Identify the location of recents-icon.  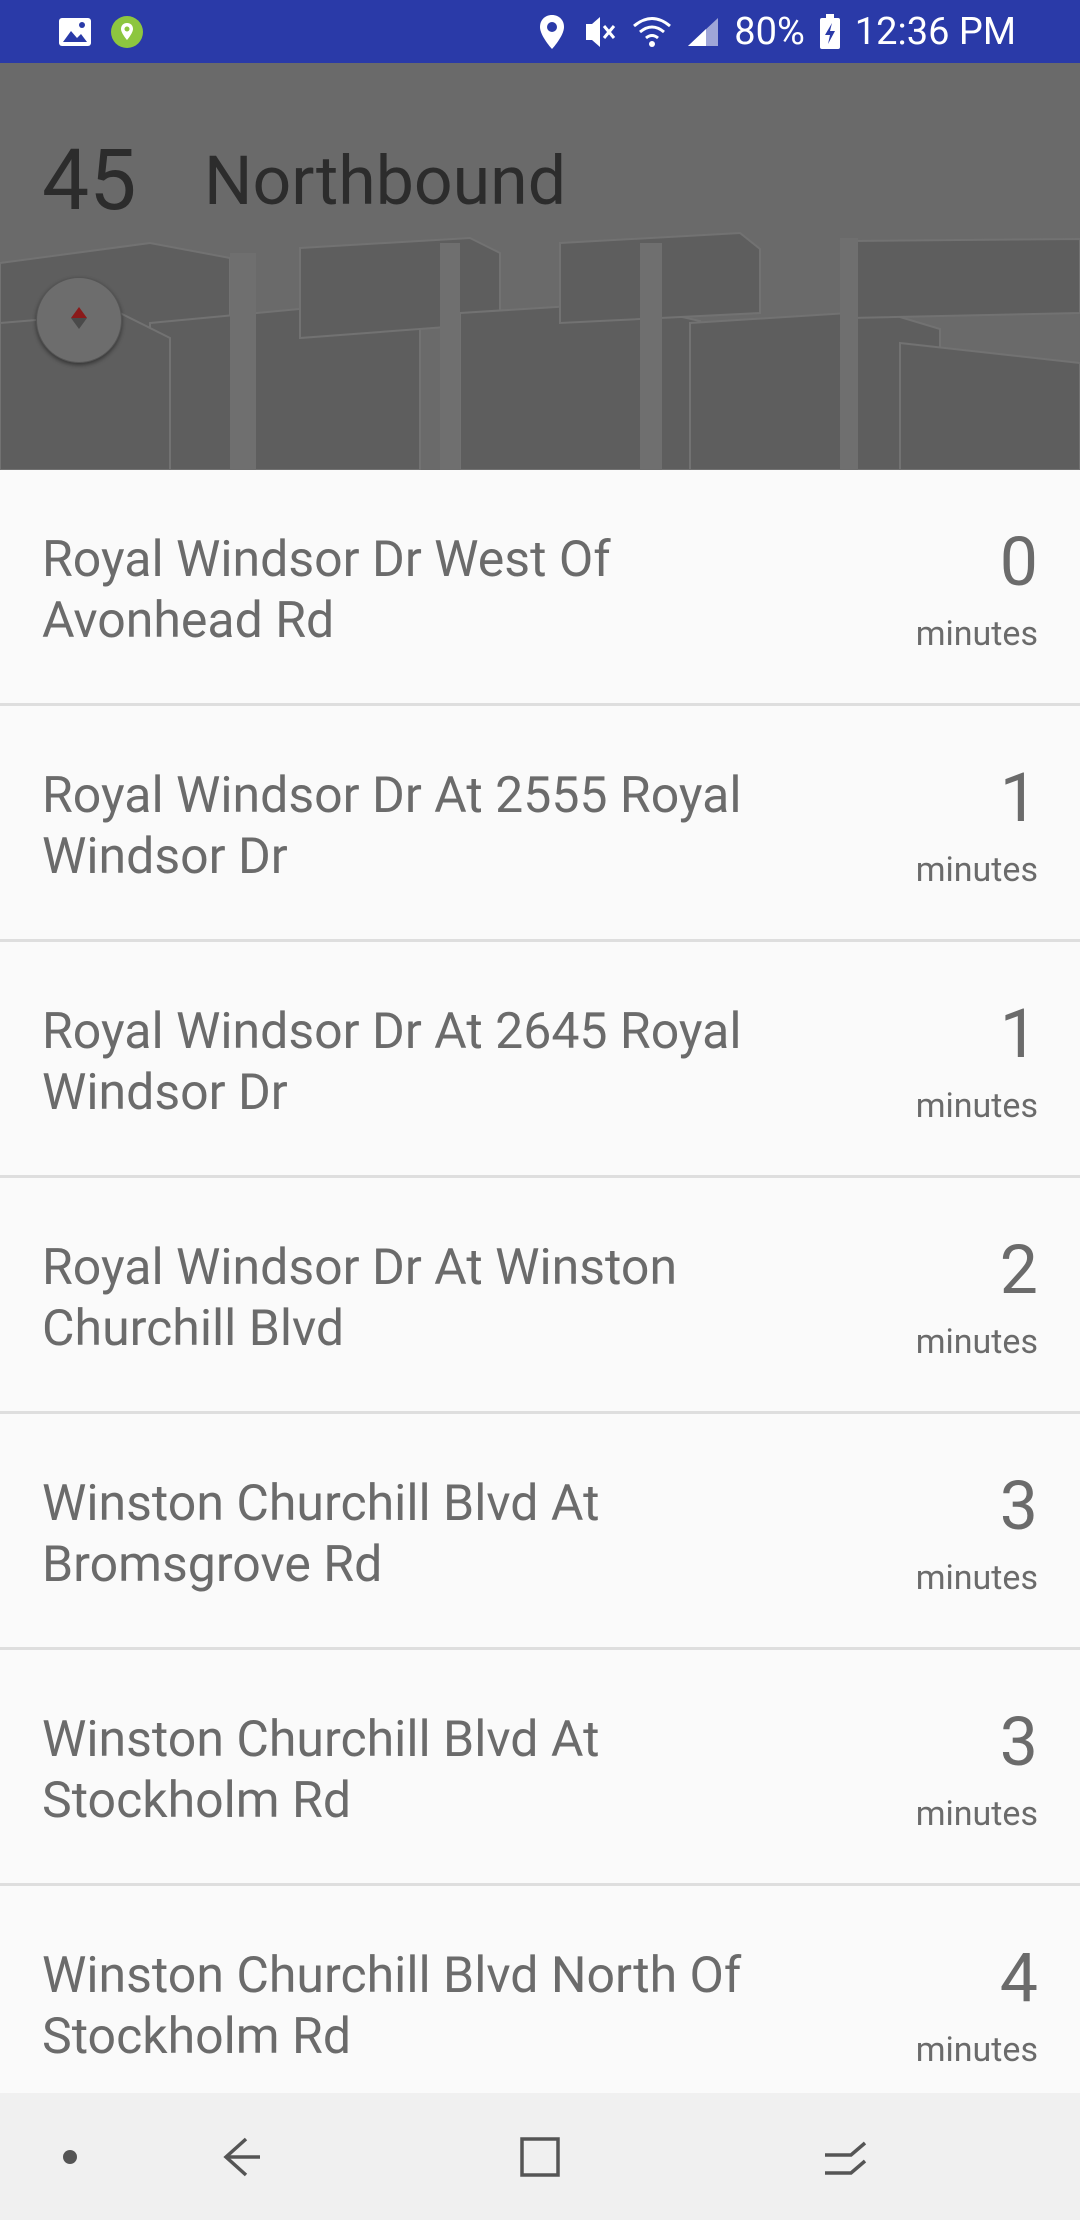
(845, 2156).